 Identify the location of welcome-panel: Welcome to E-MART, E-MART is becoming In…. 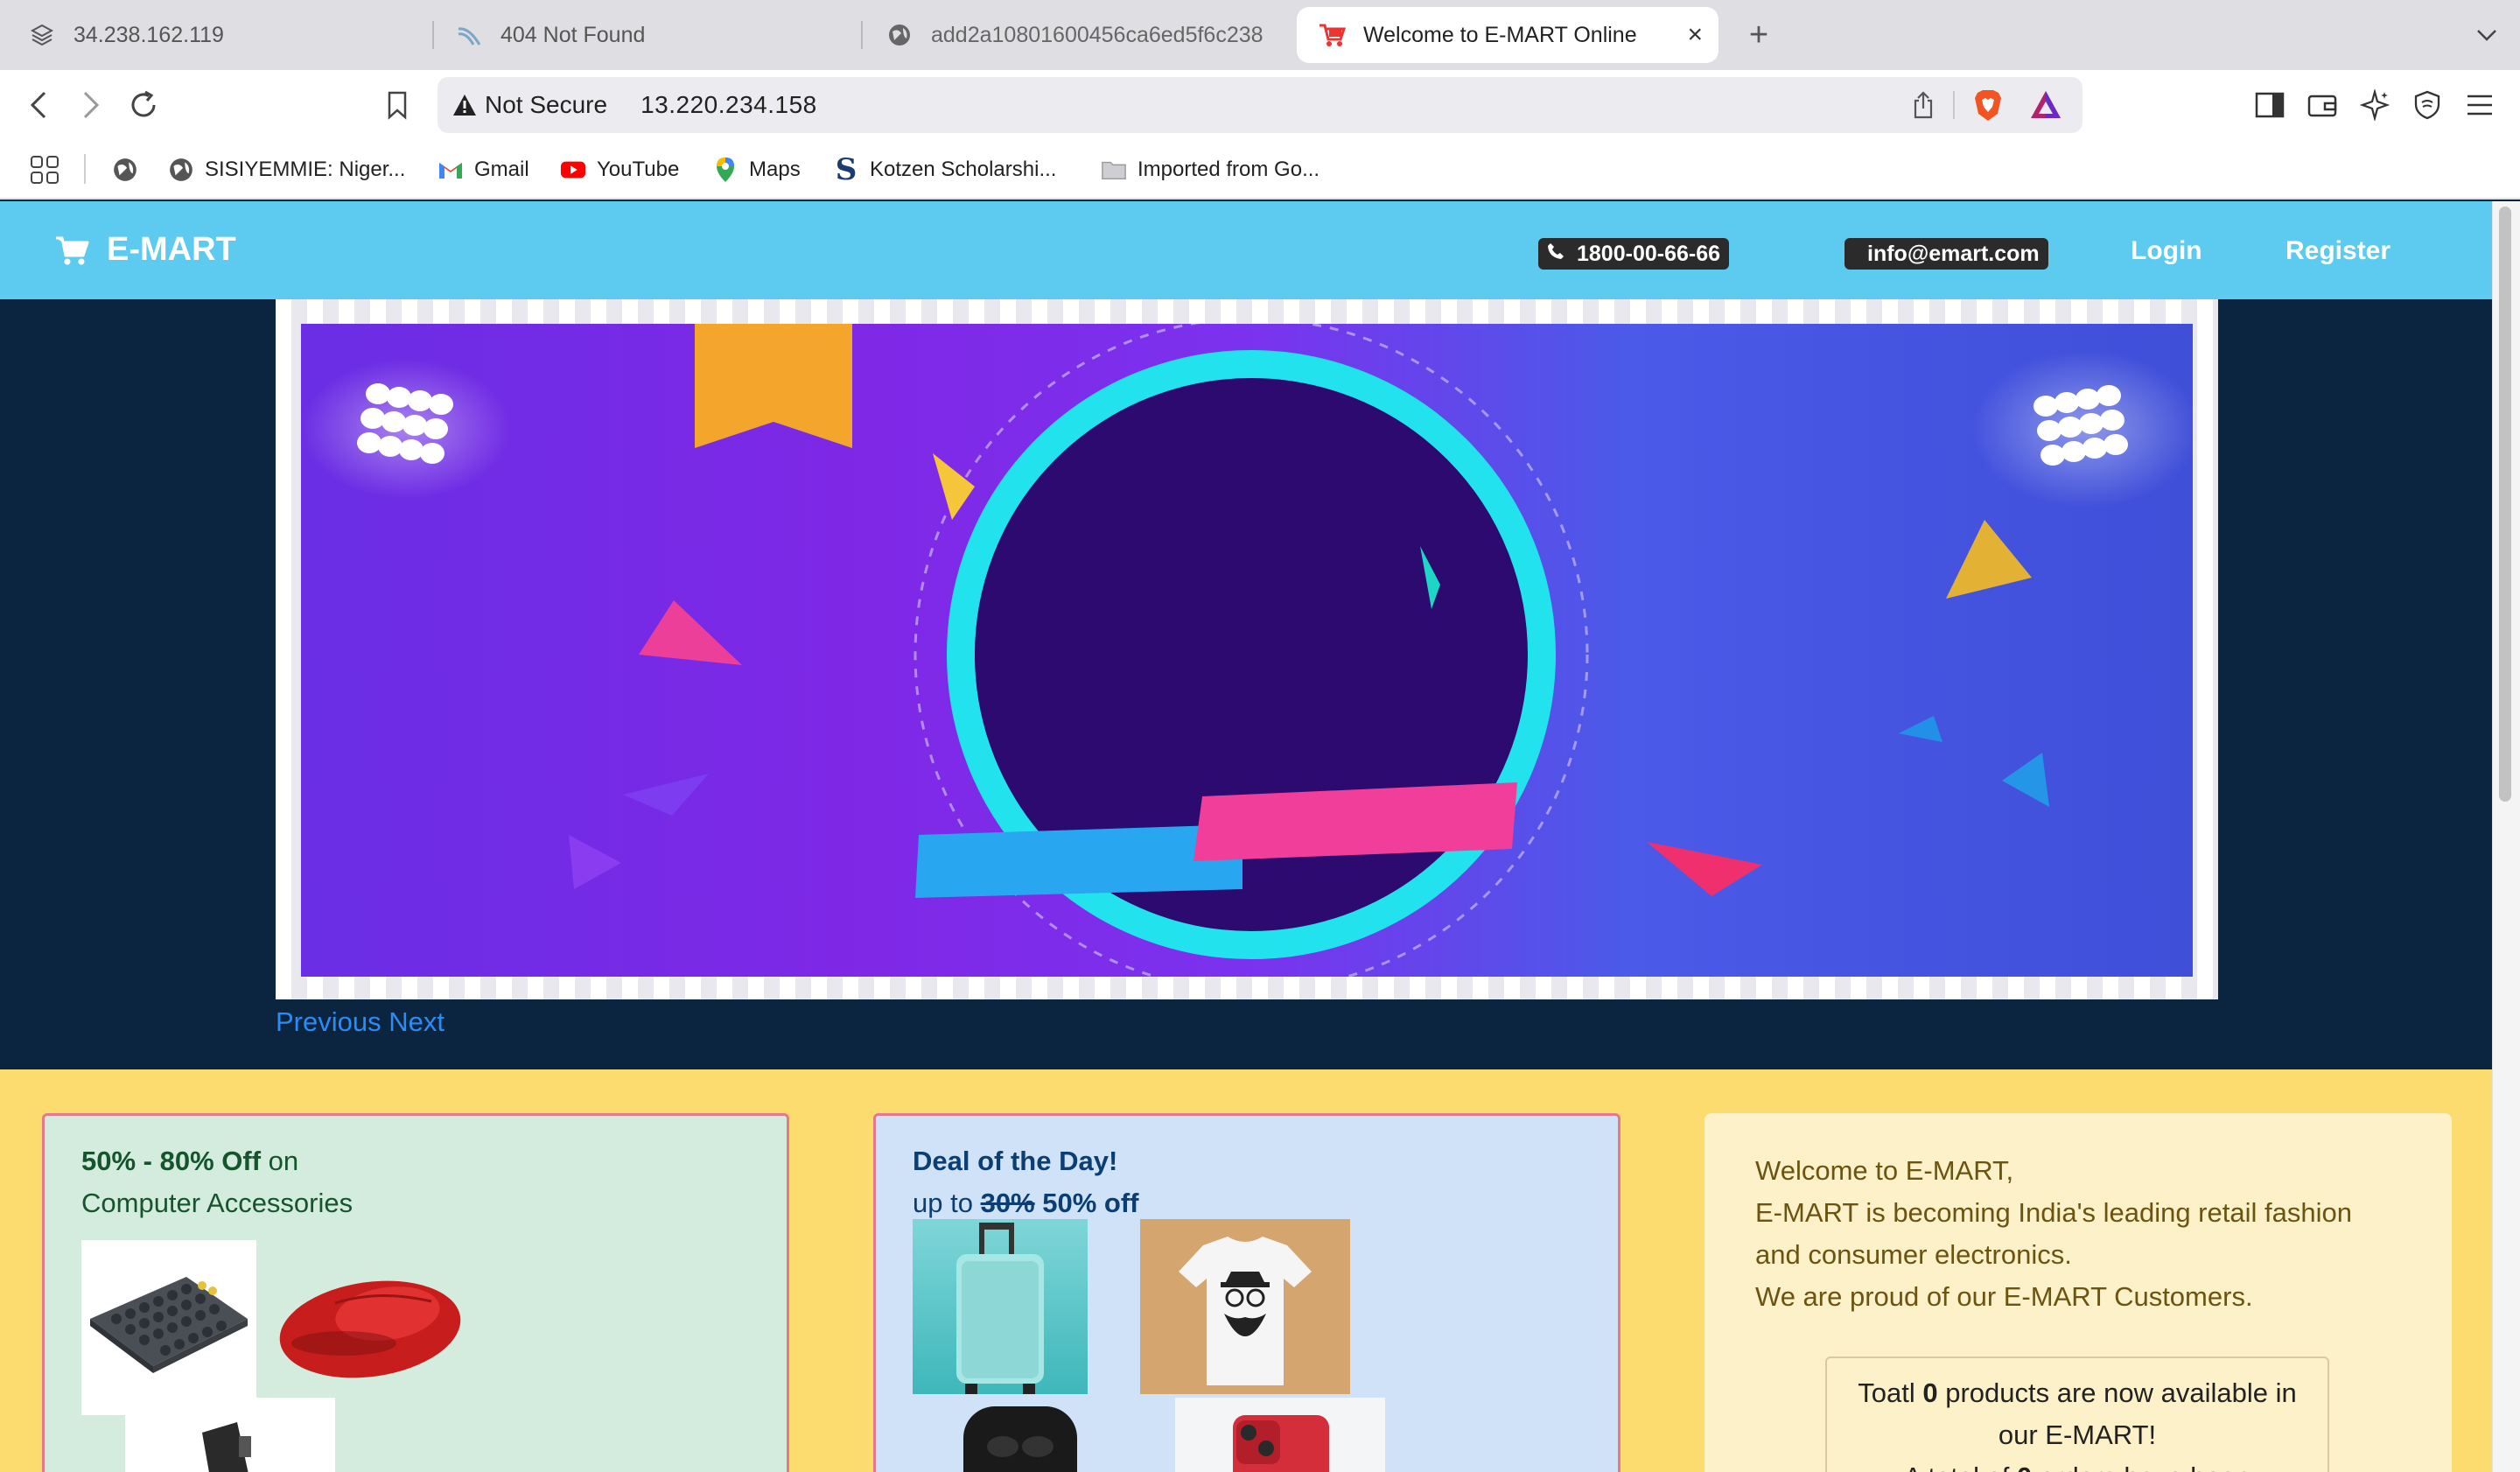
(2078, 1292).